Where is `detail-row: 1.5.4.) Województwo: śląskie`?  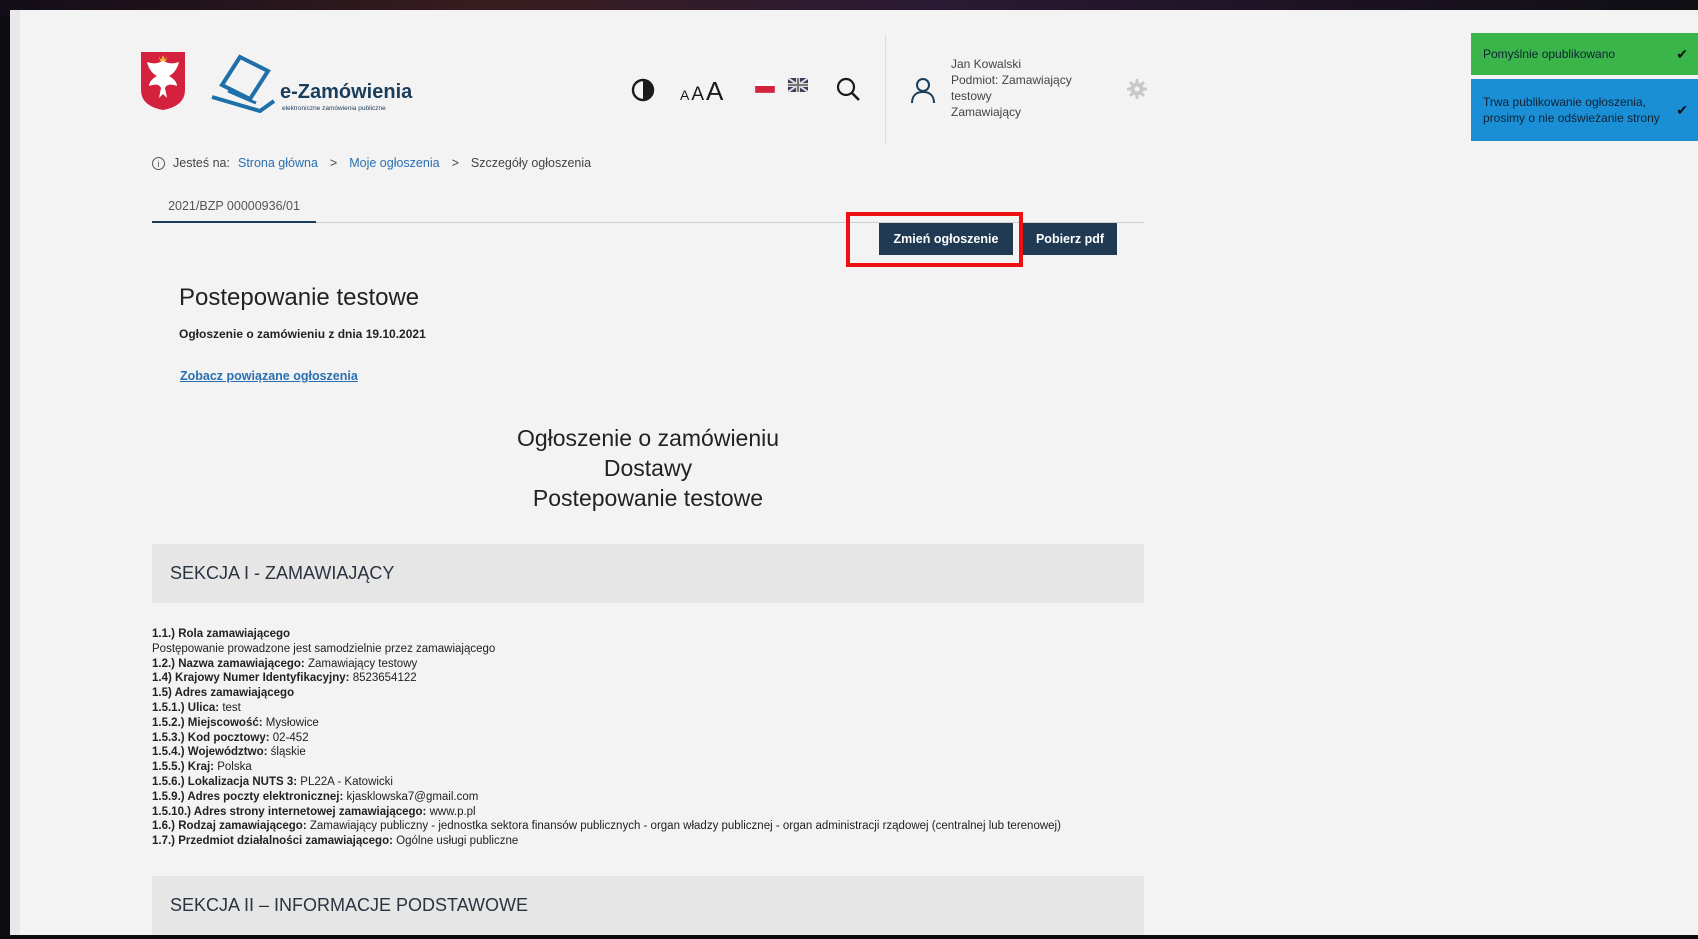
detail-row: 1.5.4.) Województwo: śląskie is located at coordinates (606, 752).